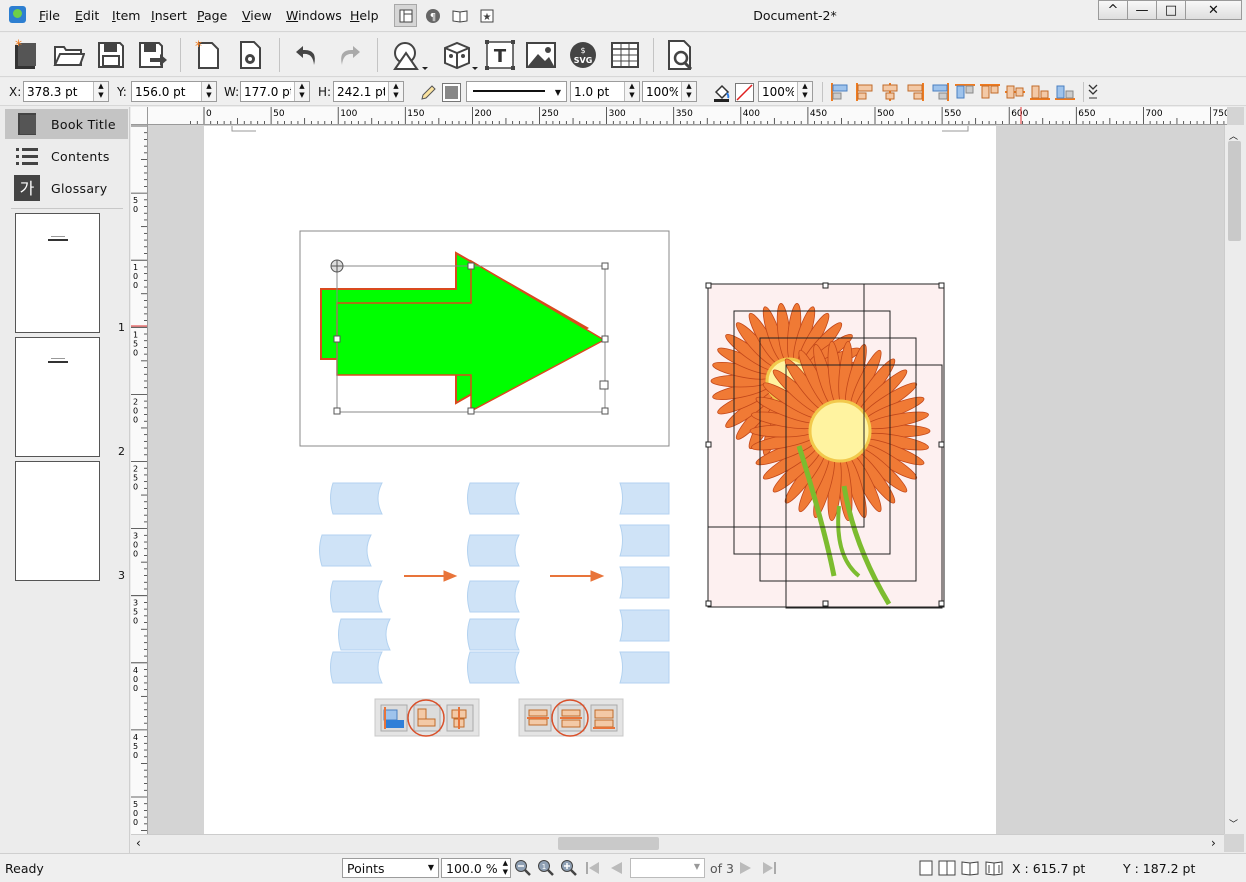 Image resolution: width=1246 pixels, height=882 pixels. Describe the element at coordinates (257, 15) in the screenshot. I see `menu-view: View` at that location.